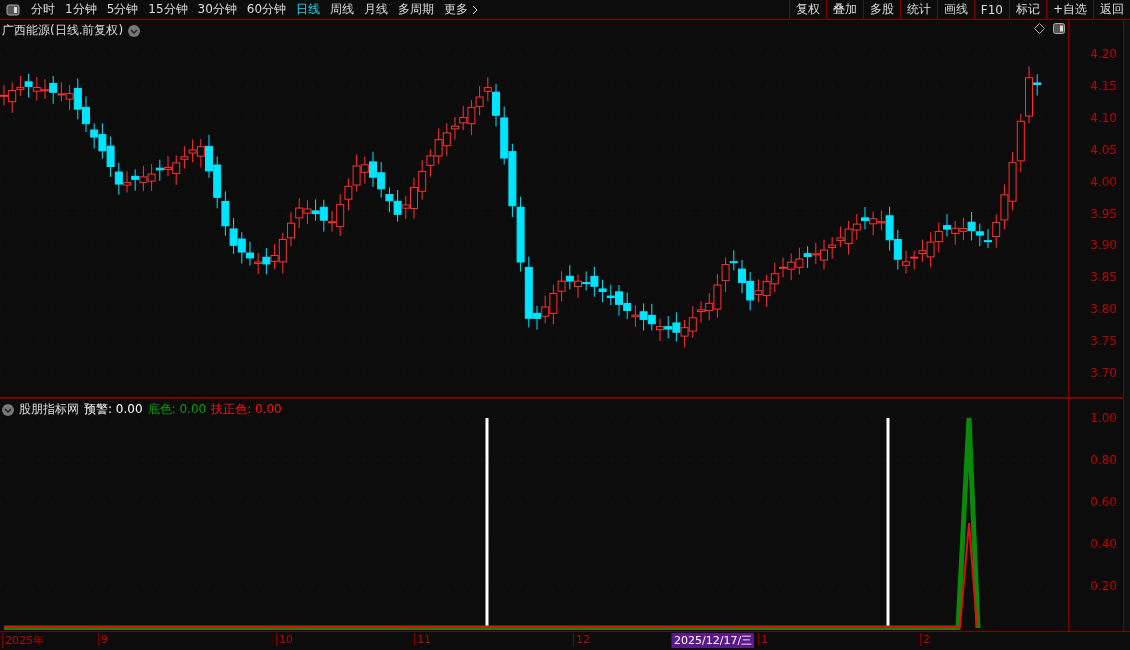 Image resolution: width=1130 pixels, height=650 pixels. I want to click on date-label: 2025/12/17/三, so click(713, 640).